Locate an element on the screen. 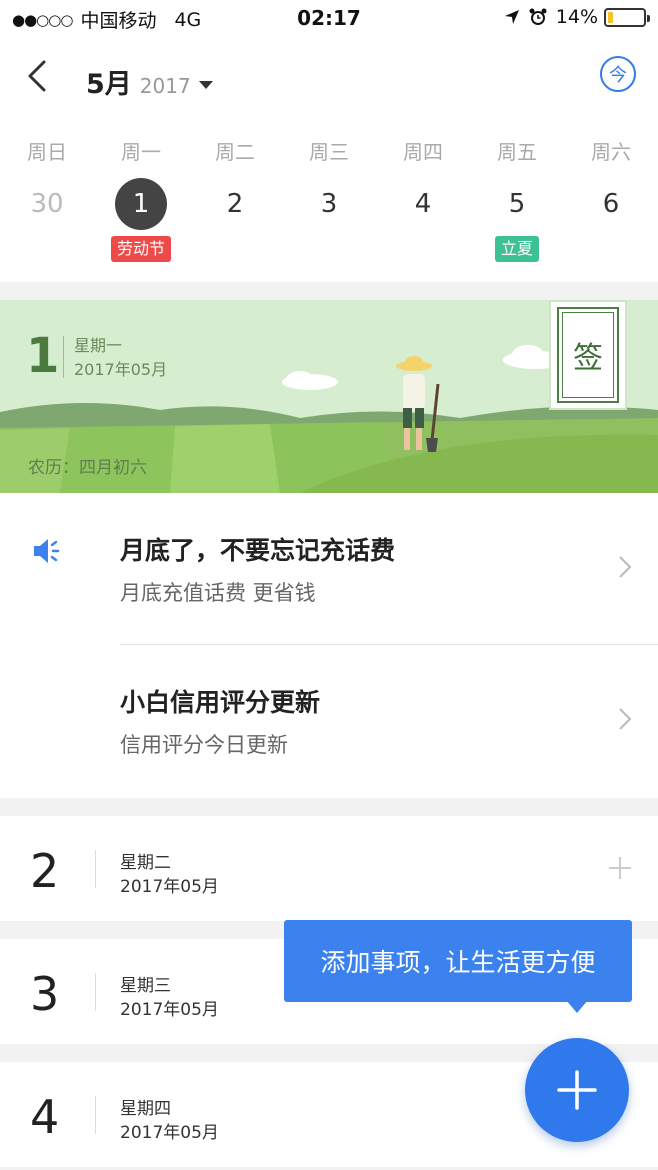  day-cell: 30 is located at coordinates (47, 220).